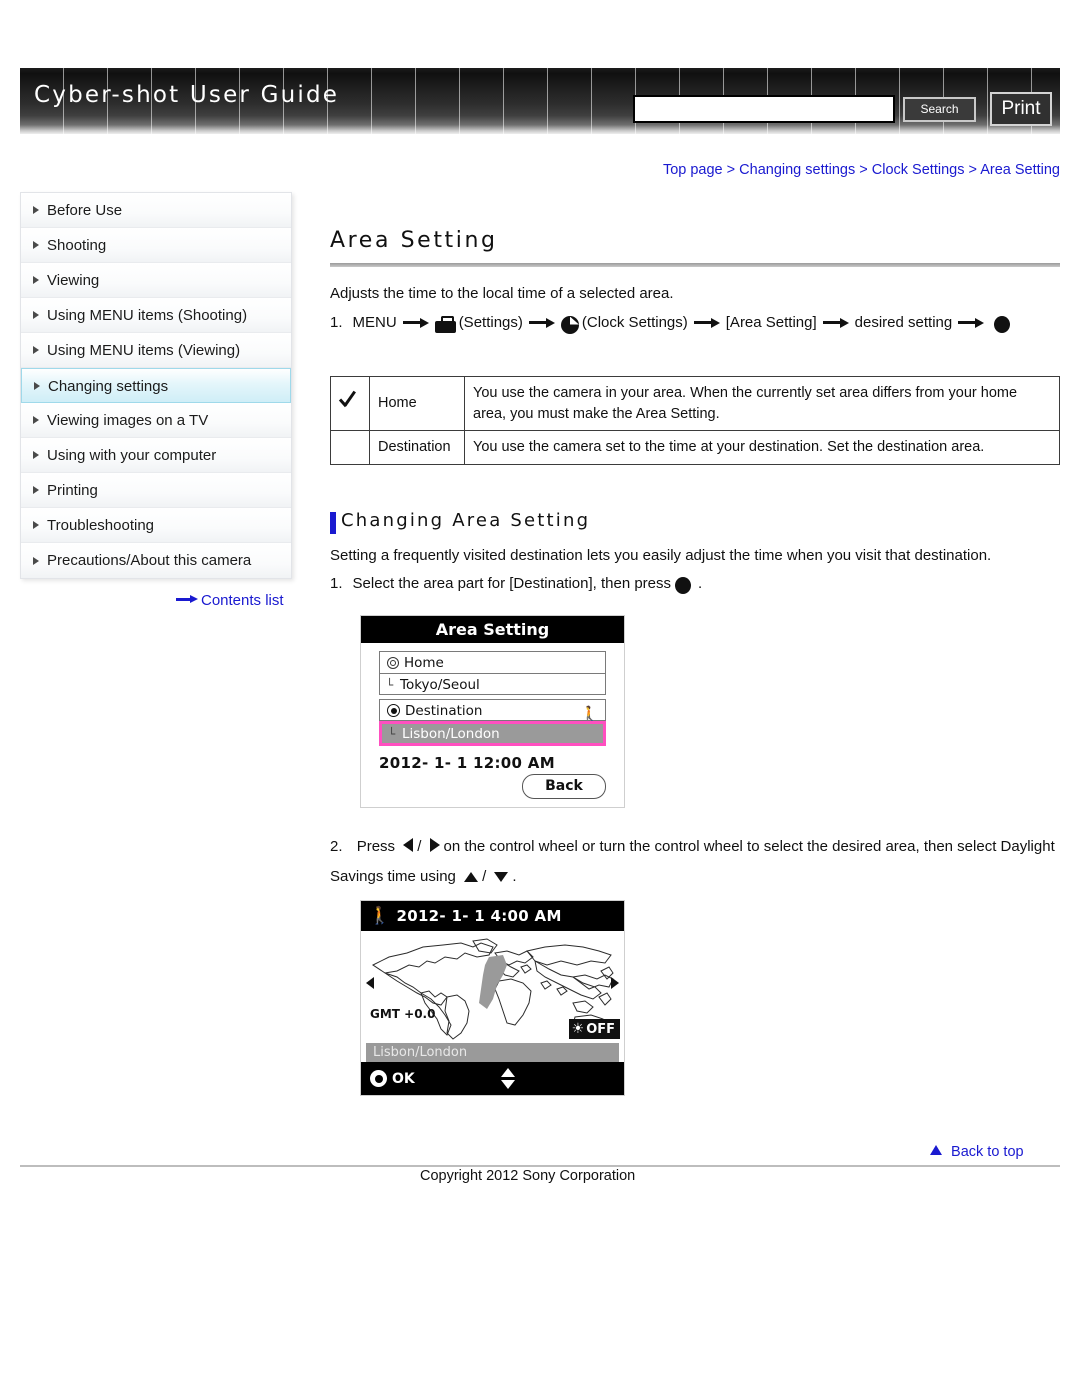 Image resolution: width=1080 pixels, height=1397 pixels. I want to click on contents-list-link: Contents list, so click(230, 600).